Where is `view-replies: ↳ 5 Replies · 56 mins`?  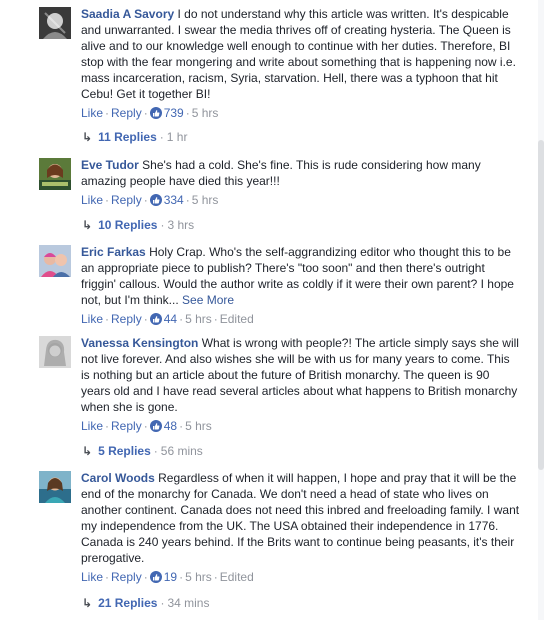
view-replies: ↳ 5 Replies · 56 mins is located at coordinates (142, 451).